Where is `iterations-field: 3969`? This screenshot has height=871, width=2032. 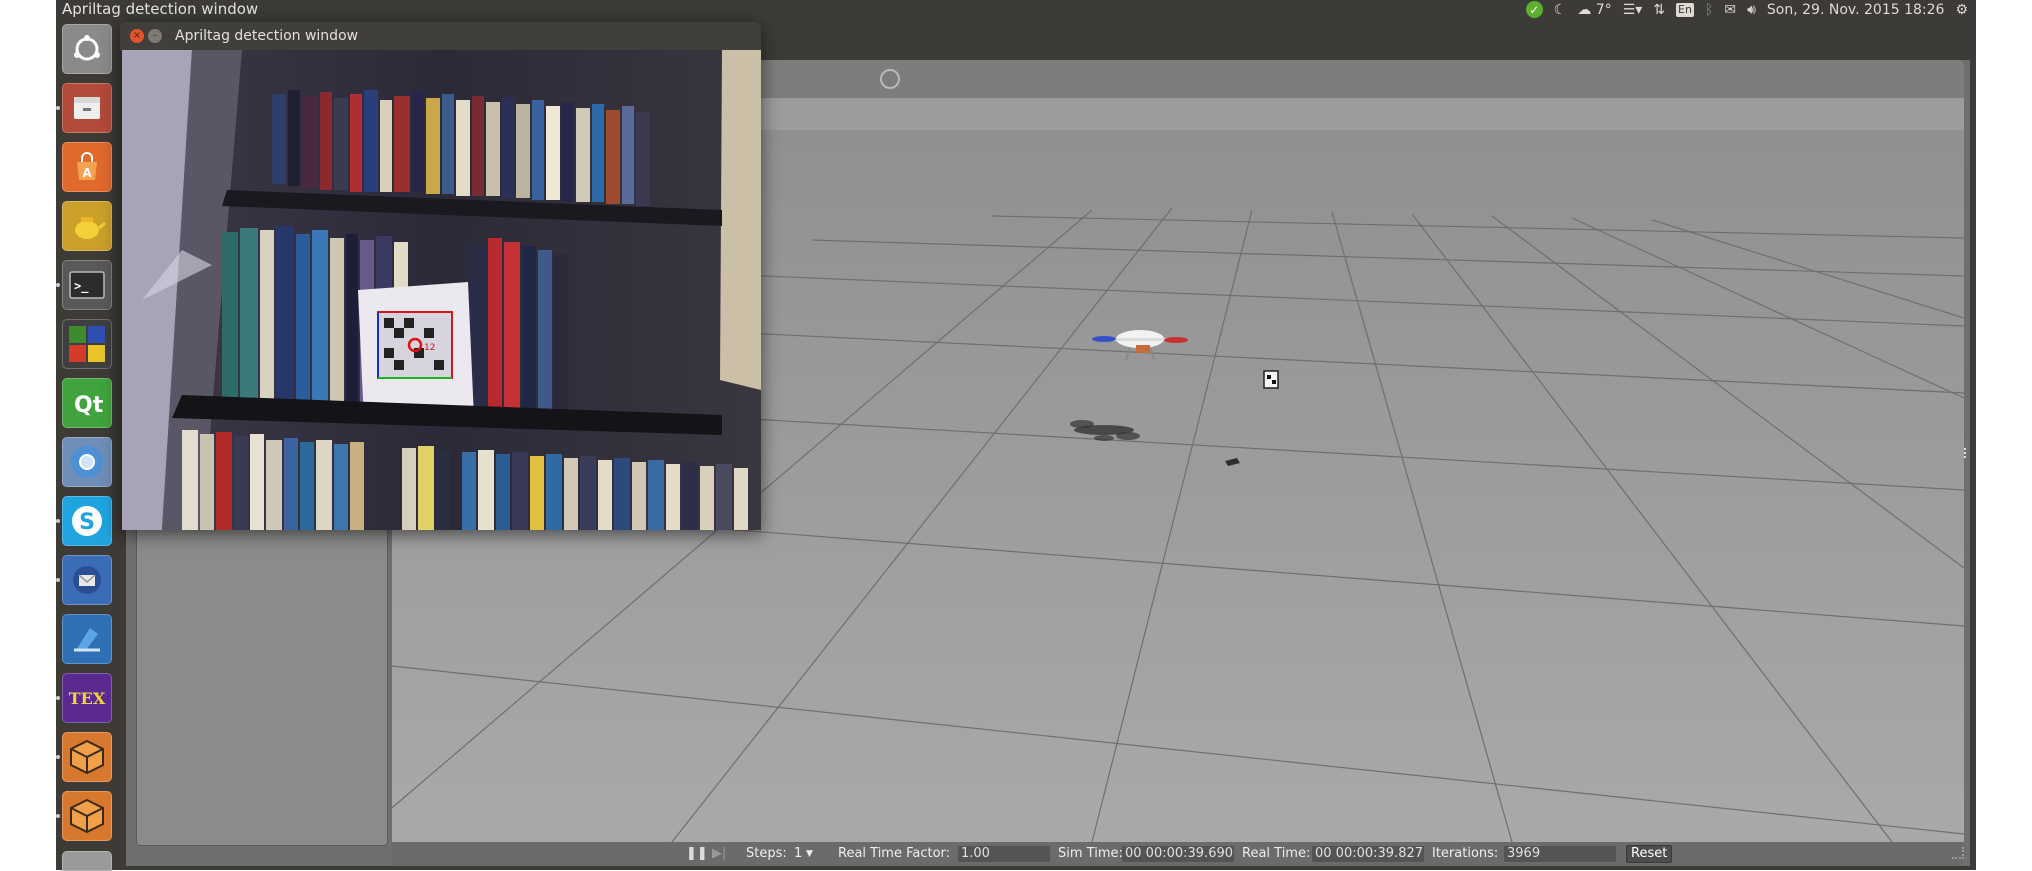 iterations-field: 3969 is located at coordinates (1560, 854).